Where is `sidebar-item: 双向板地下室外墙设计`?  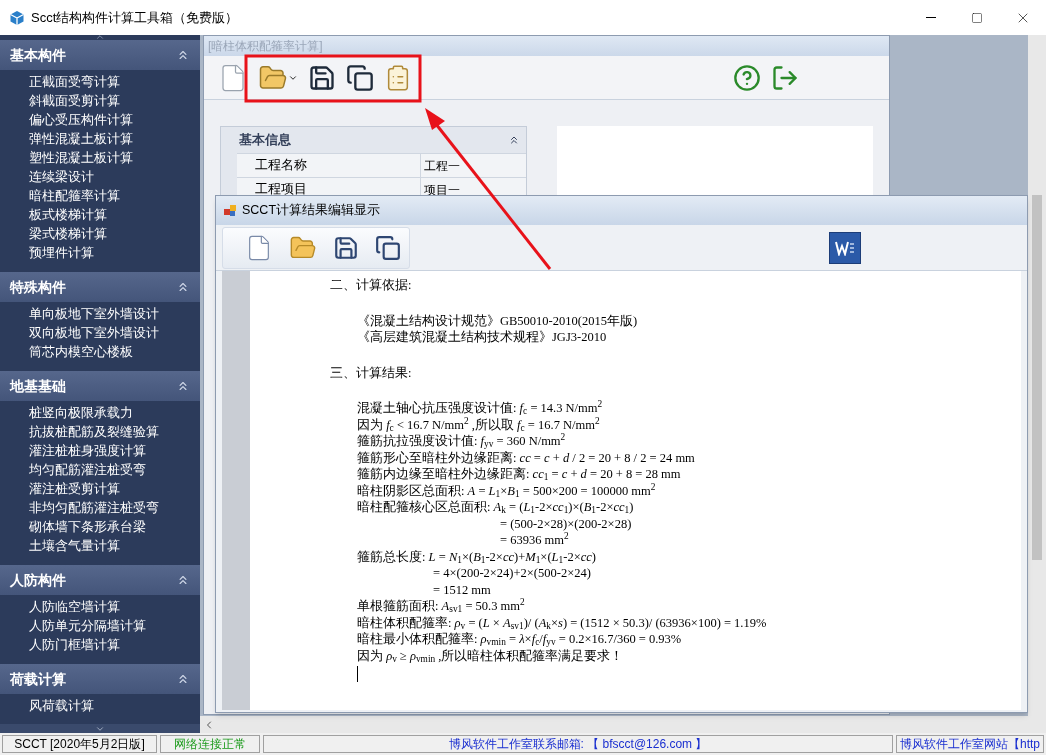 sidebar-item: 双向板地下室外墙设计 is located at coordinates (114, 333).